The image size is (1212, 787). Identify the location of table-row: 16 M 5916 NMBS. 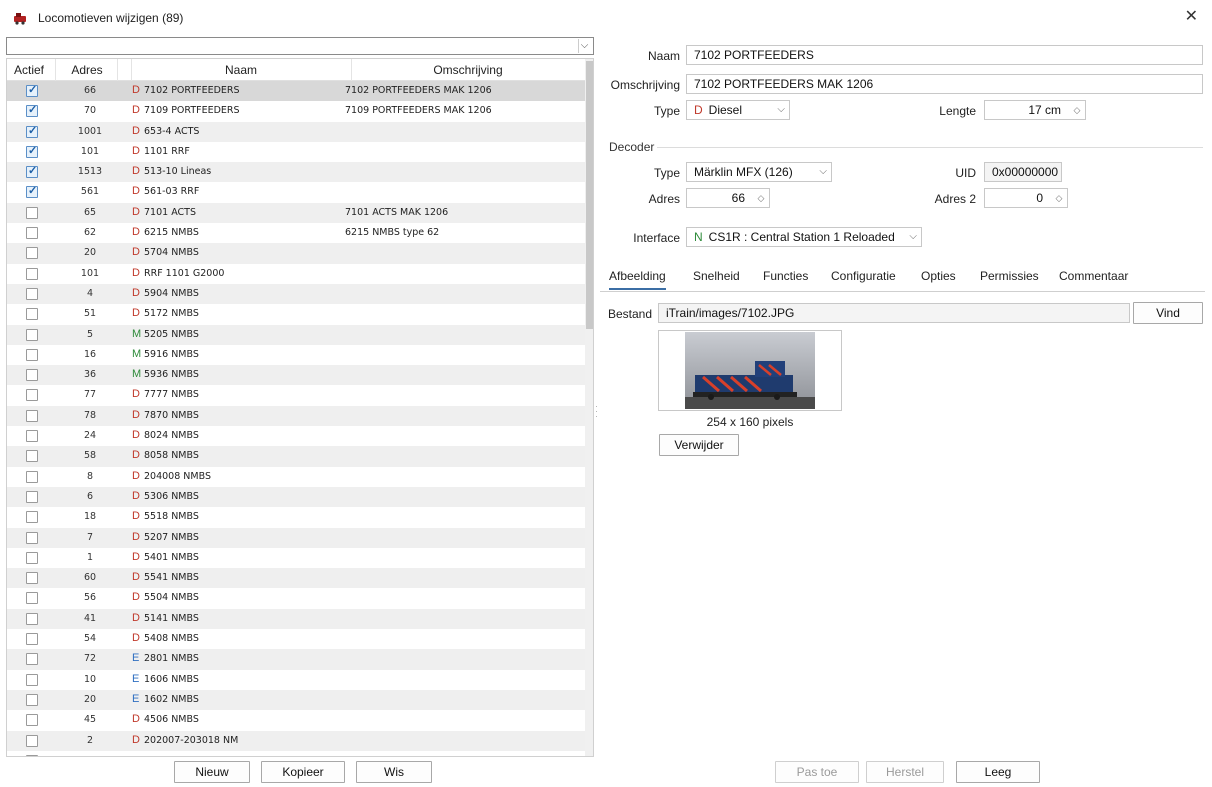
(296, 355).